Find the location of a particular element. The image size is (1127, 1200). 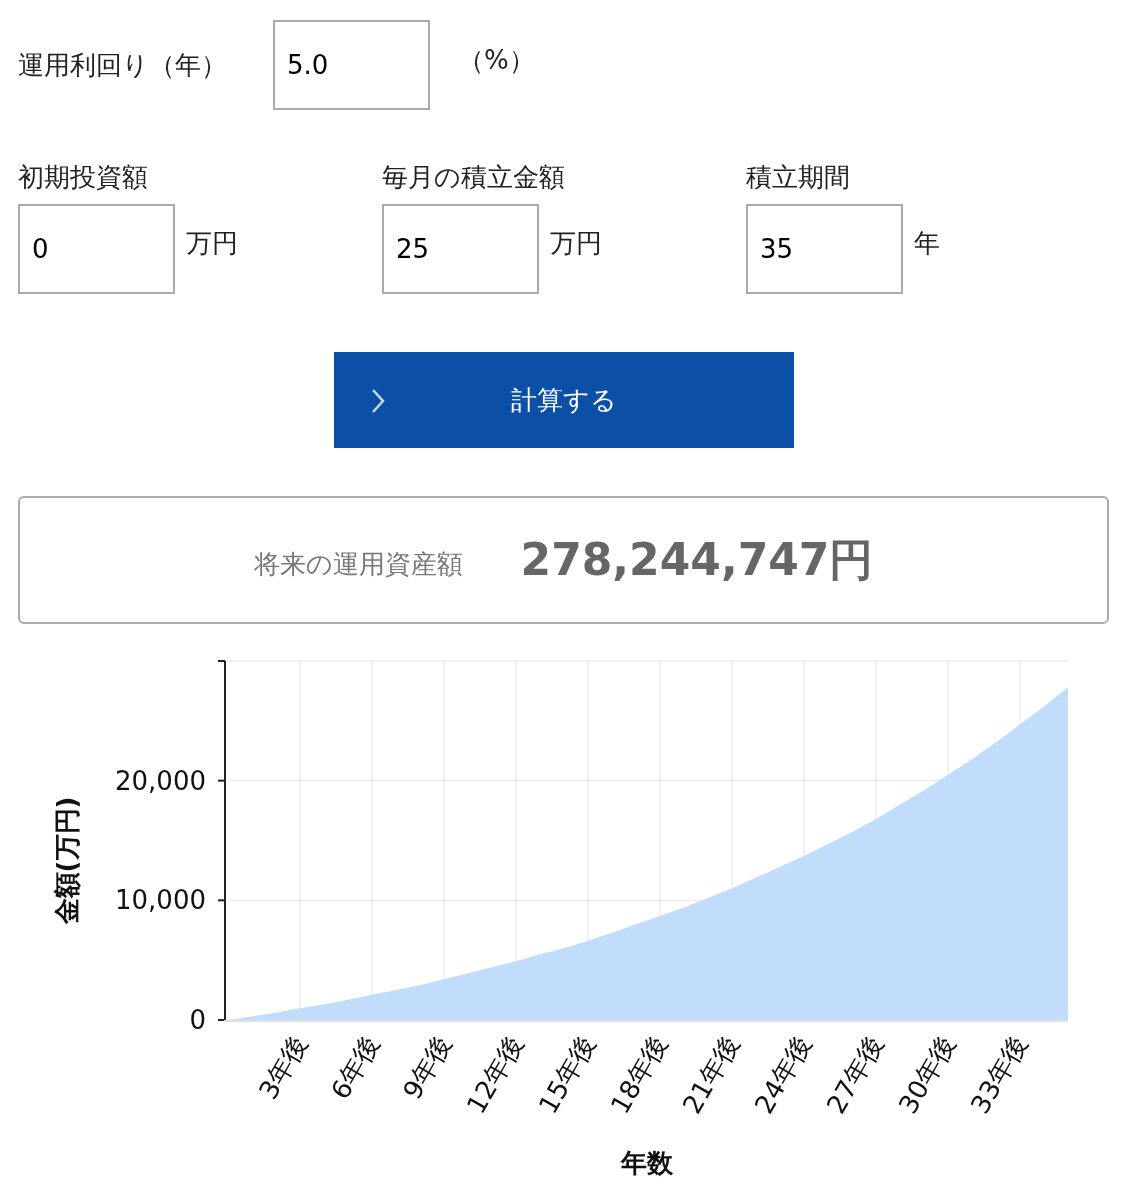

field-label: 運用利回り（年） is located at coordinates (123, 65).